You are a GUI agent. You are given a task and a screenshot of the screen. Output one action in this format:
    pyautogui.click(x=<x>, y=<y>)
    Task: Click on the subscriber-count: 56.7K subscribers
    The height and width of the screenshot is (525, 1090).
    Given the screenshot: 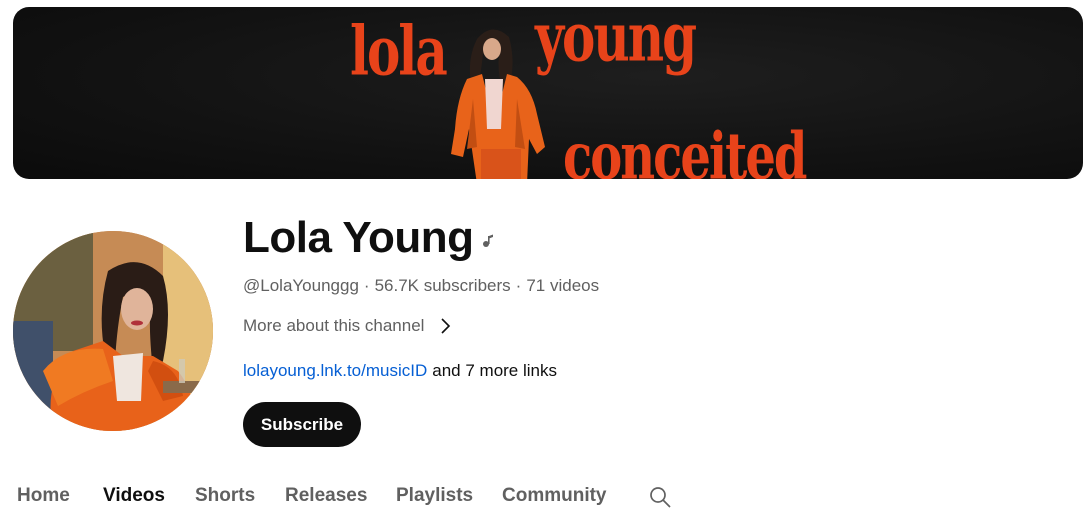 What is the action you would take?
    pyautogui.click(x=442, y=285)
    